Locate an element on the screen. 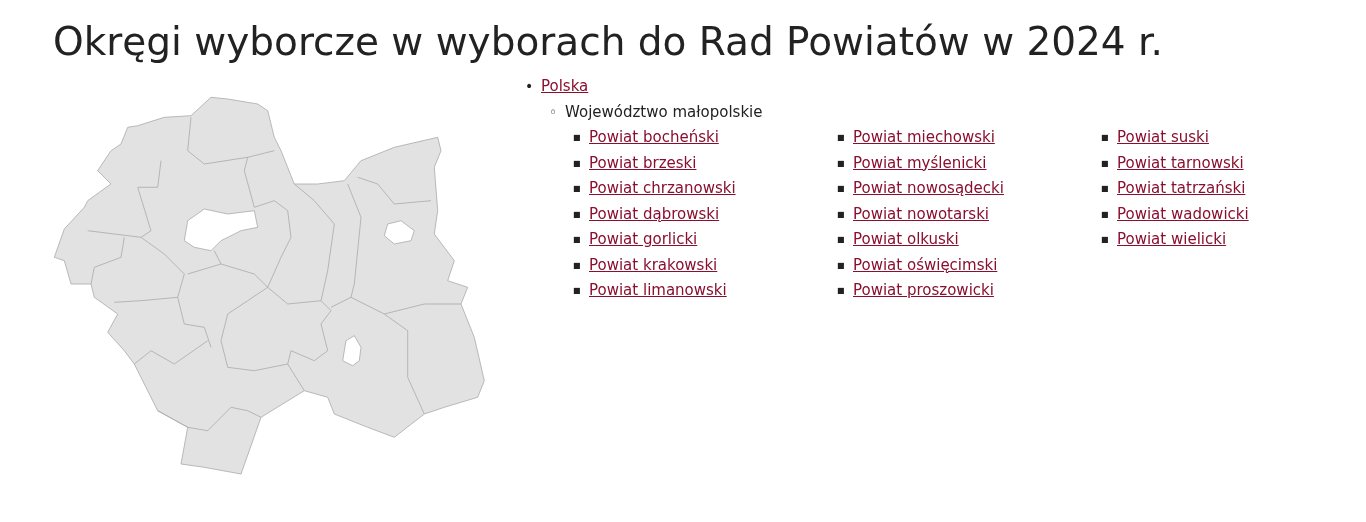 The image size is (1366, 522). district-link: Powiat nowotarski is located at coordinates (921, 213).